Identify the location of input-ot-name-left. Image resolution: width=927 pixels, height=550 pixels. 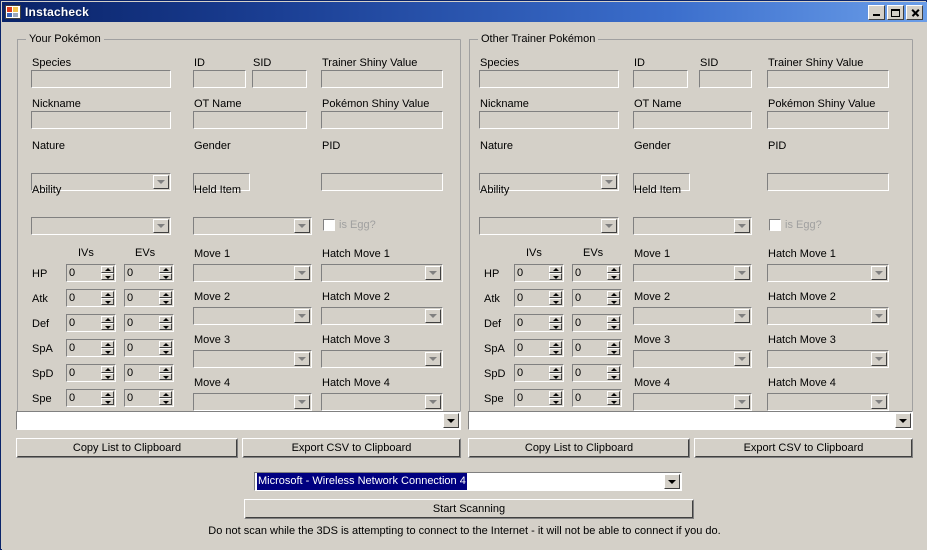
(250, 120).